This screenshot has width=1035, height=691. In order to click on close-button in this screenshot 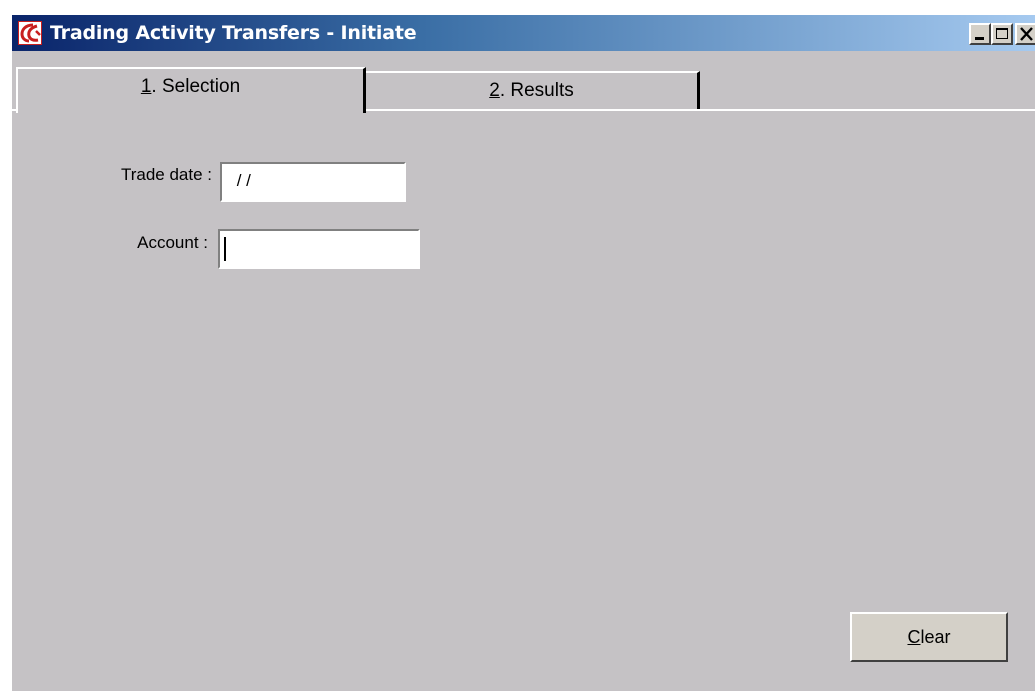, I will do `click(1025, 34)`.